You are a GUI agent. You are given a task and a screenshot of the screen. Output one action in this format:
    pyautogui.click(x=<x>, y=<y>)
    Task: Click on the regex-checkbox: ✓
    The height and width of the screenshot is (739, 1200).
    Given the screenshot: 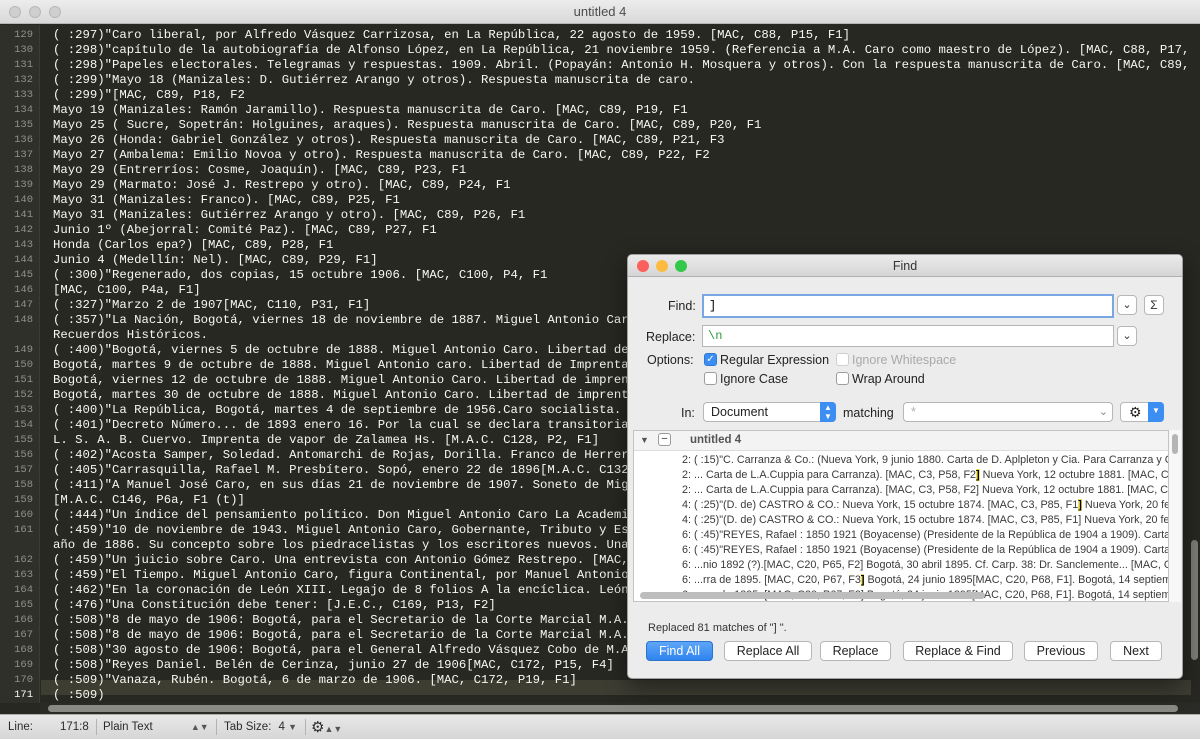 What is the action you would take?
    pyautogui.click(x=710, y=359)
    